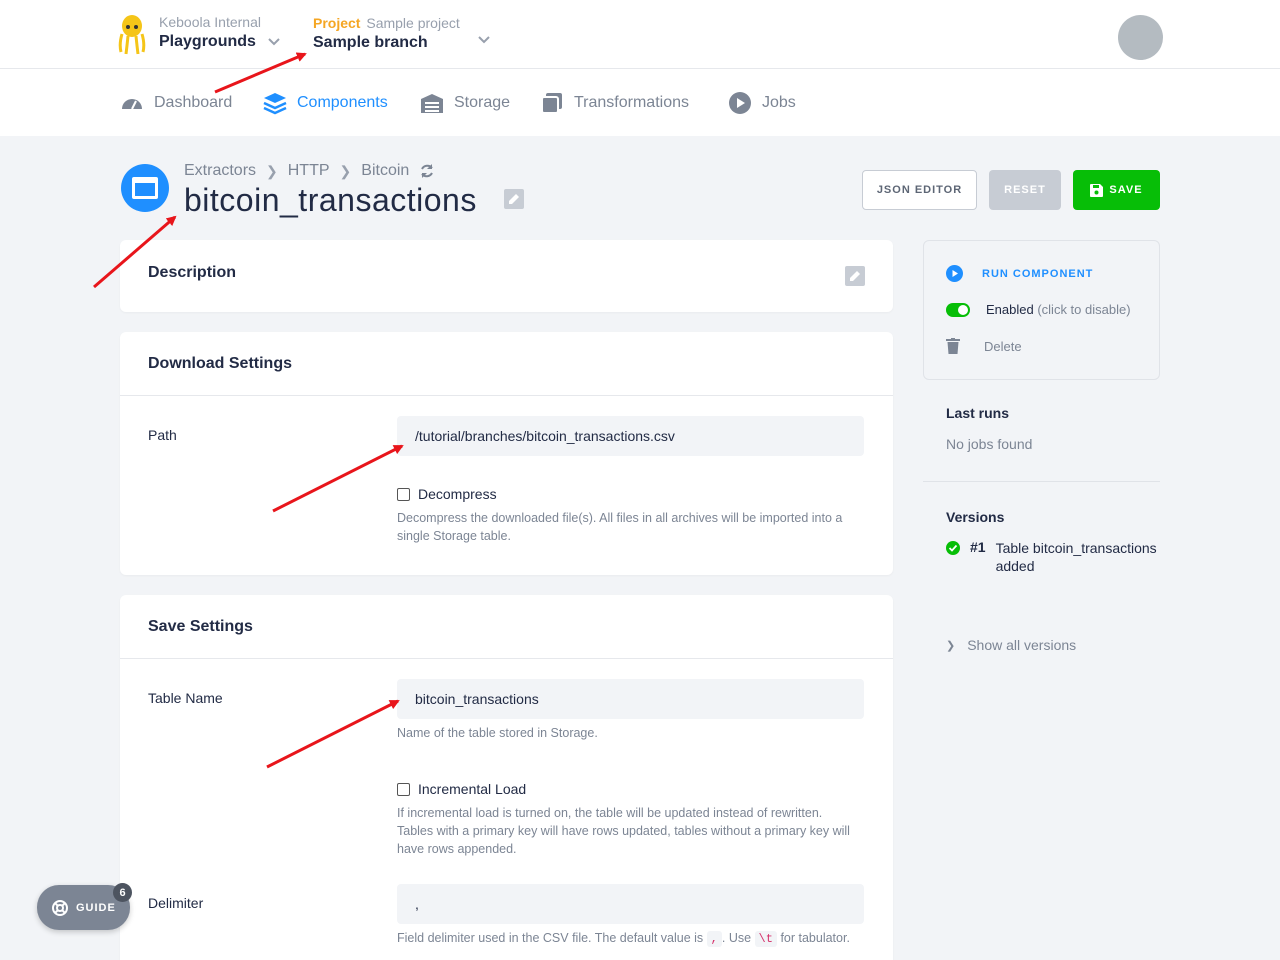  I want to click on nav-jobs: Jobs, so click(762, 103).